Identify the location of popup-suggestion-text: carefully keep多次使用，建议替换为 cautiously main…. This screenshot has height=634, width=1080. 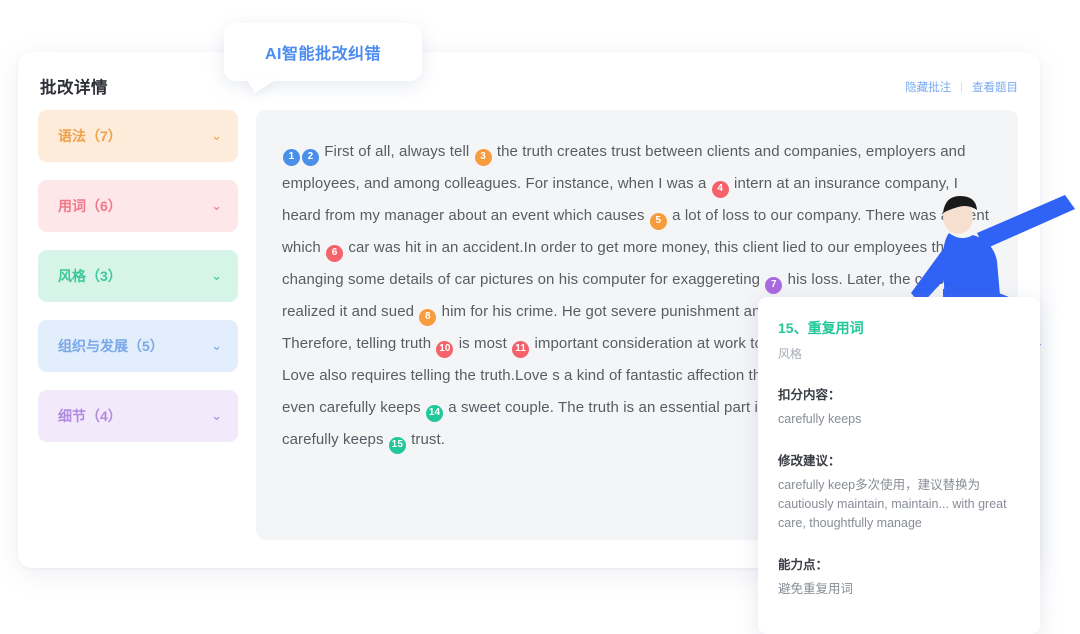
(892, 504).